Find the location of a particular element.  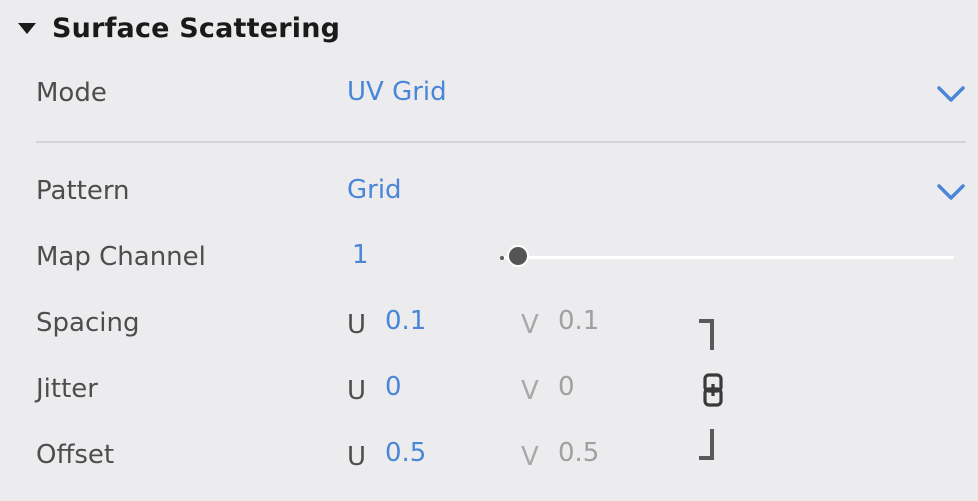

jitter-u-label: U is located at coordinates (357, 391).